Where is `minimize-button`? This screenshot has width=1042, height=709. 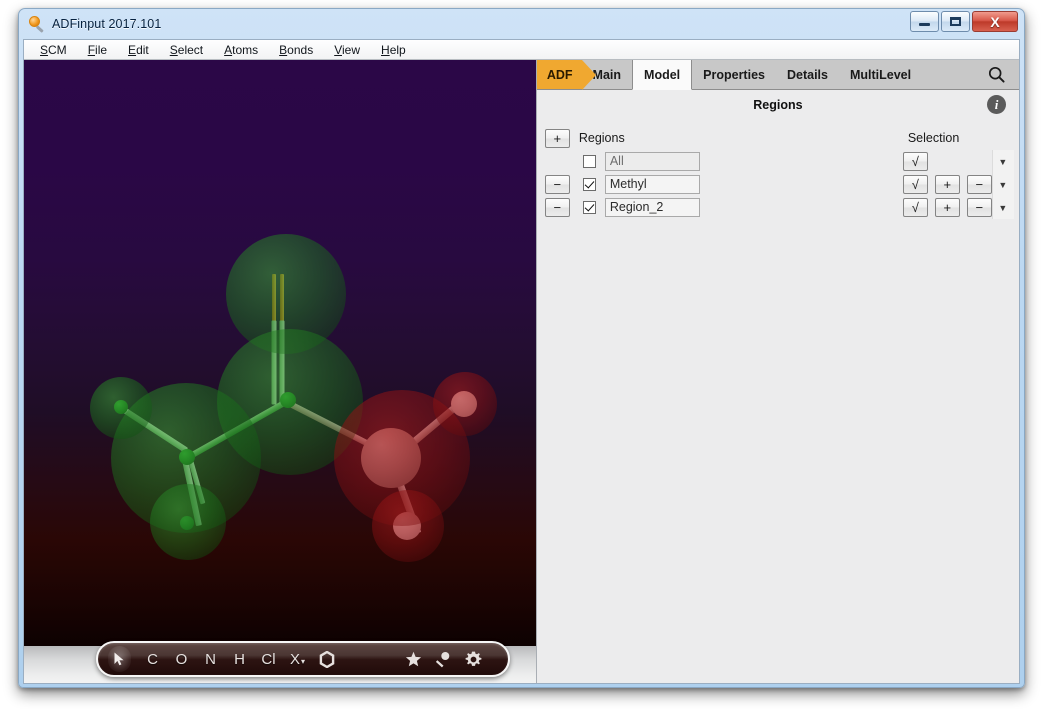
minimize-button is located at coordinates (924, 21).